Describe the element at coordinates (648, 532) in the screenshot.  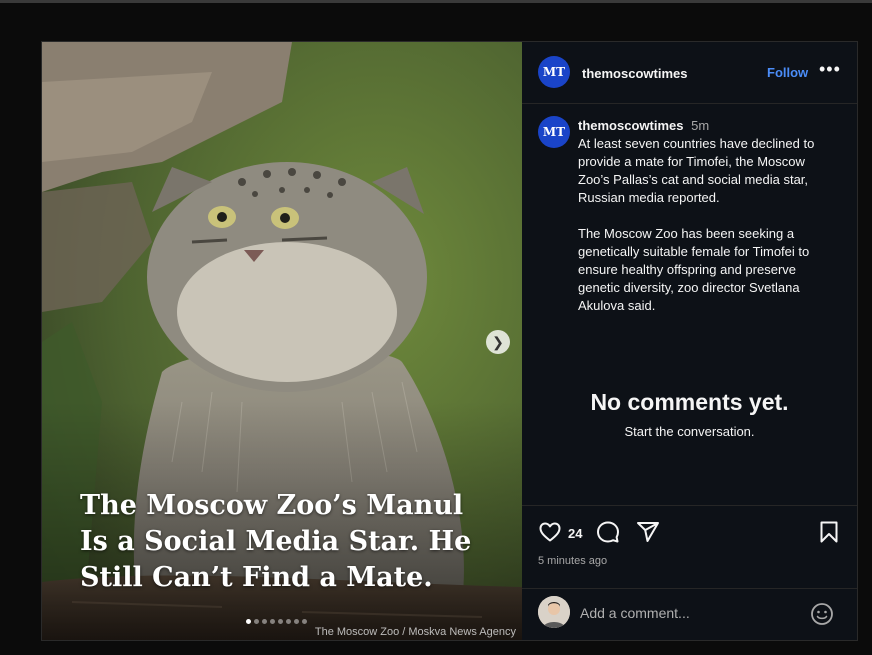
I see `share-icon` at that location.